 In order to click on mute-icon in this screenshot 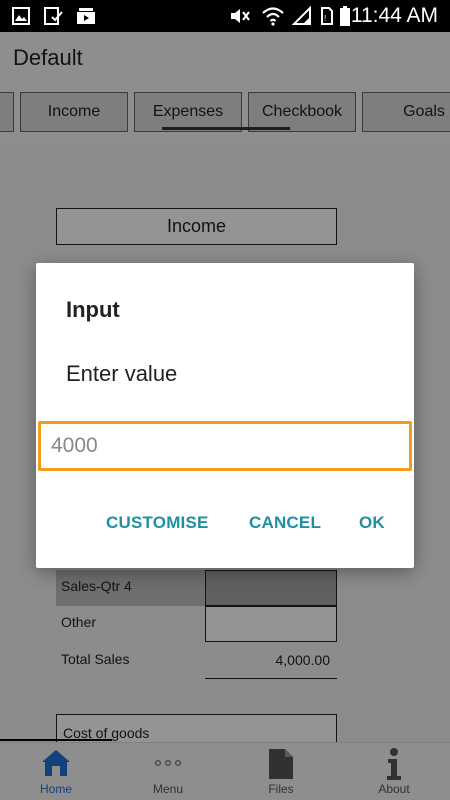, I will do `click(240, 16)`.